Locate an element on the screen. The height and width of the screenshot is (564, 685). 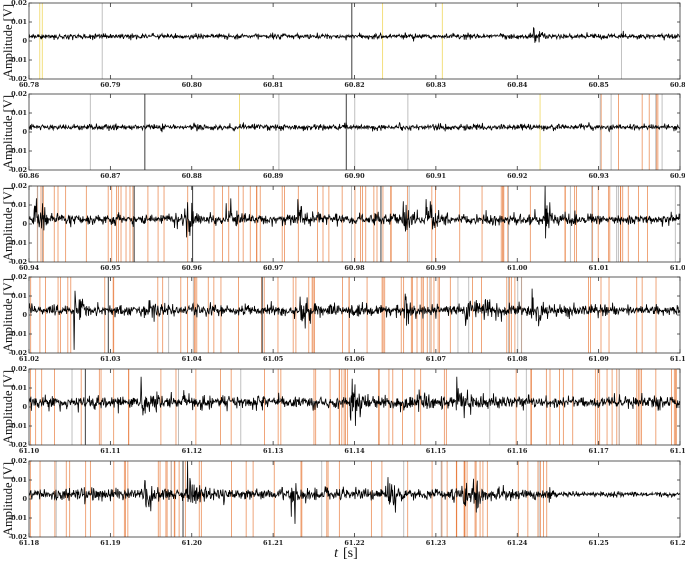
x-tick-label: 61.03 is located at coordinates (110, 359).